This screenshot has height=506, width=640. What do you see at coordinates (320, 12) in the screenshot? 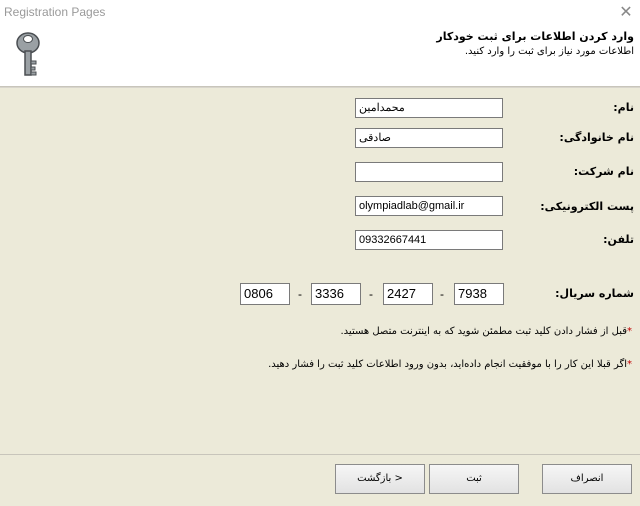
I see `title-bar: Registration Pages ✕` at bounding box center [320, 12].